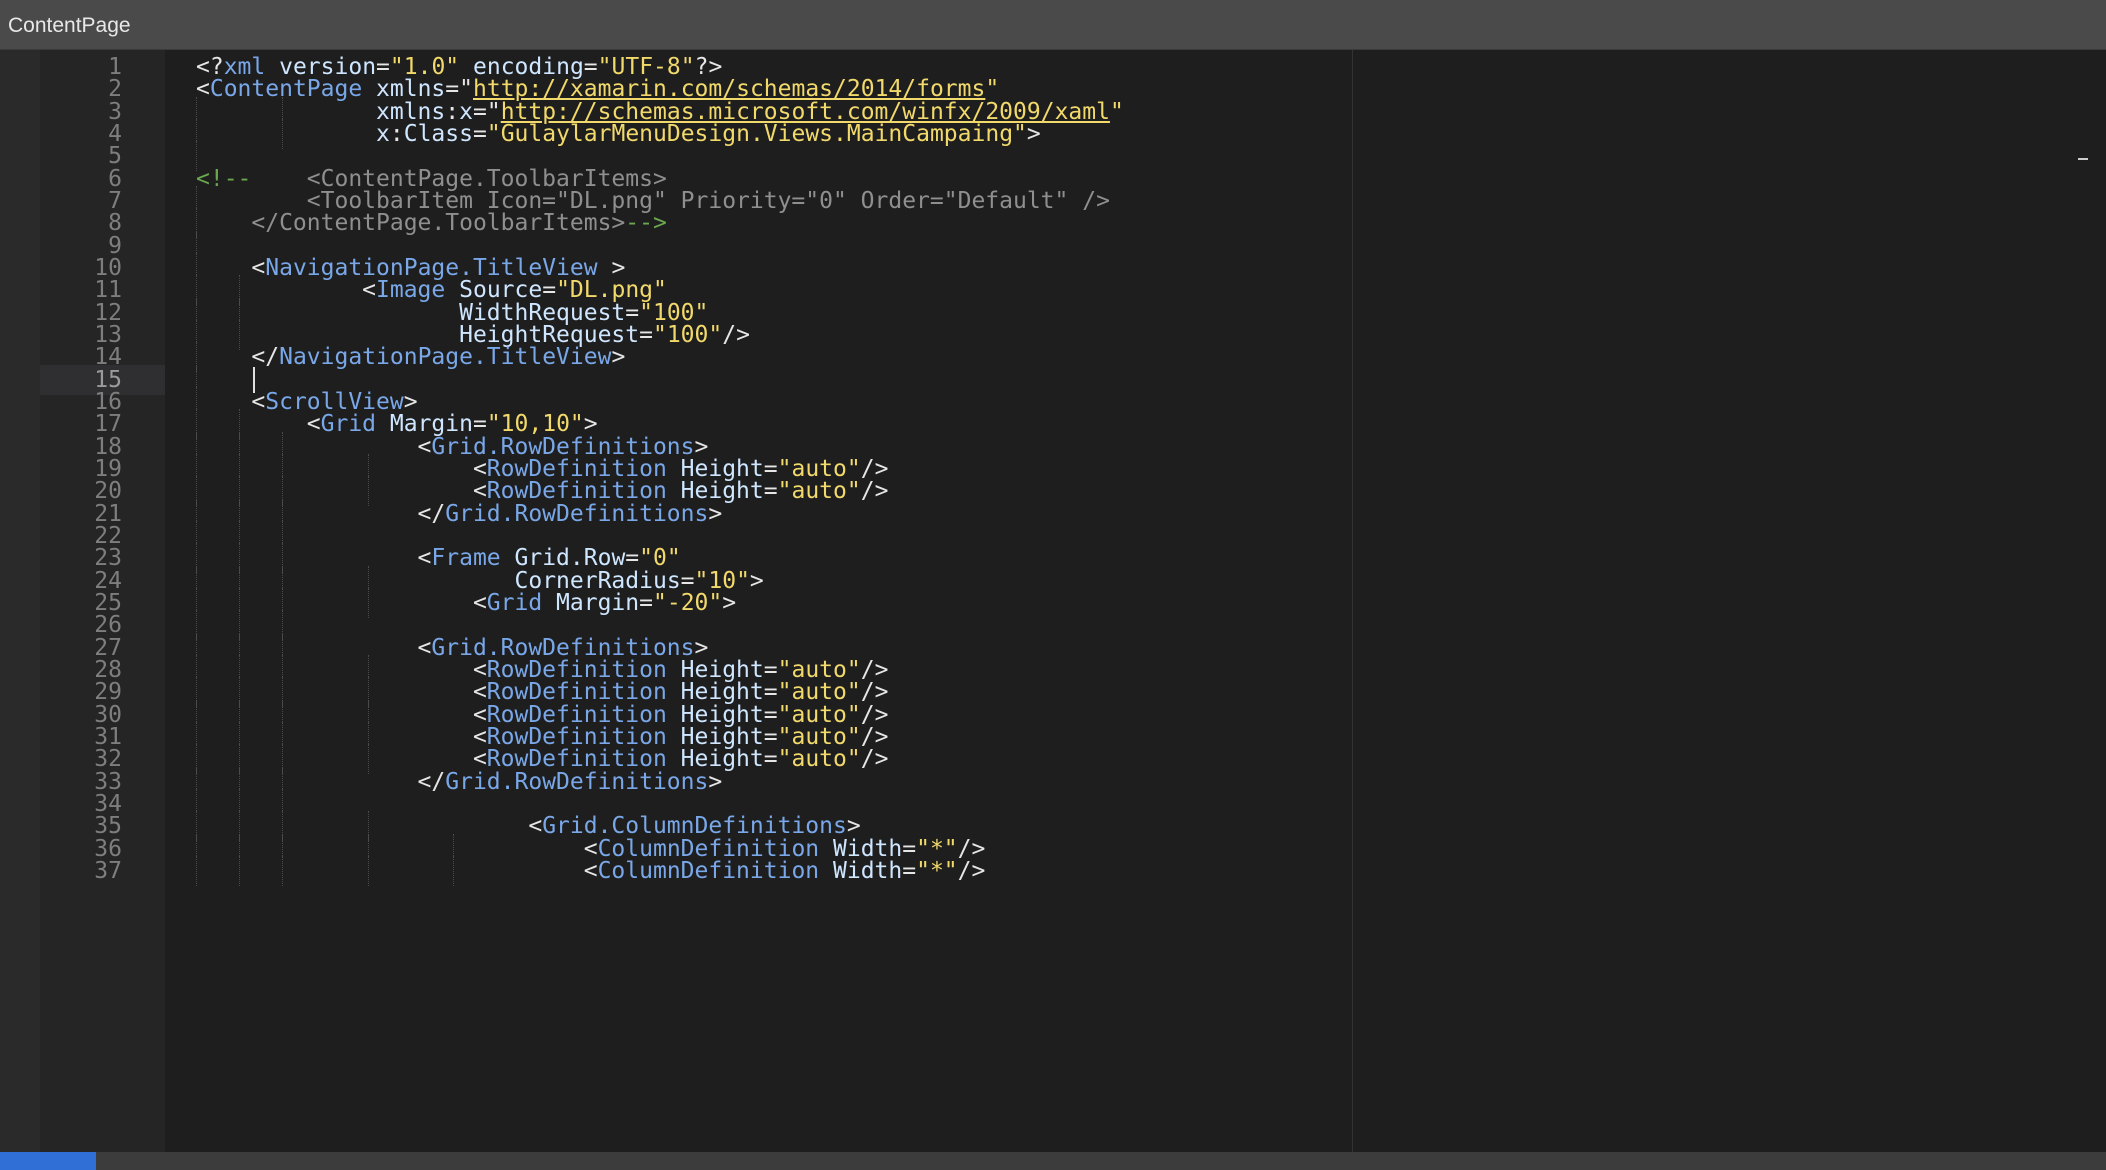 This screenshot has width=2106, height=1170. Describe the element at coordinates (397, 870) in the screenshot. I see `code-token-punct: <` at that location.